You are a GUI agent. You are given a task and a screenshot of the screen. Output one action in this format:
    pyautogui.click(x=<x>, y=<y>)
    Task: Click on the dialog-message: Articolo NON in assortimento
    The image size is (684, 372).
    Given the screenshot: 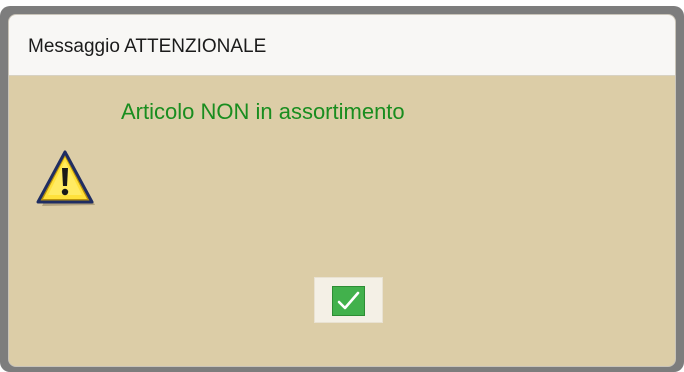 What is the action you would take?
    pyautogui.click(x=263, y=111)
    